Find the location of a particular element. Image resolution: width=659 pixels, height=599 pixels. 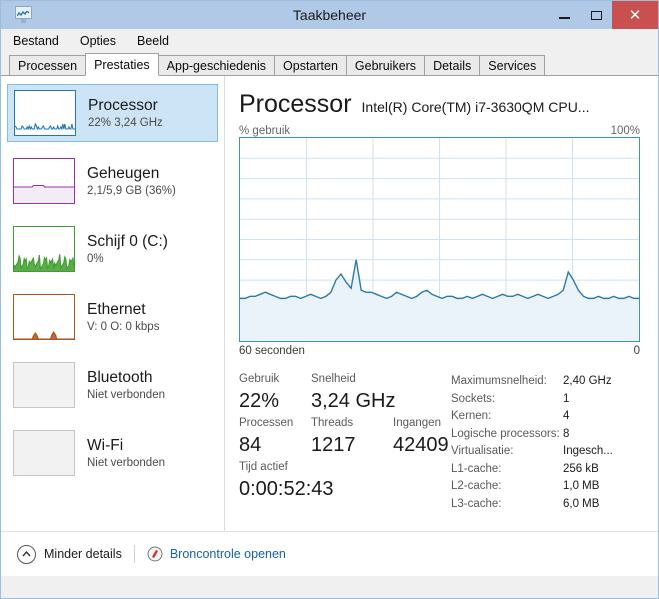

spec-row: Kernen: 4 is located at coordinates (545, 417).